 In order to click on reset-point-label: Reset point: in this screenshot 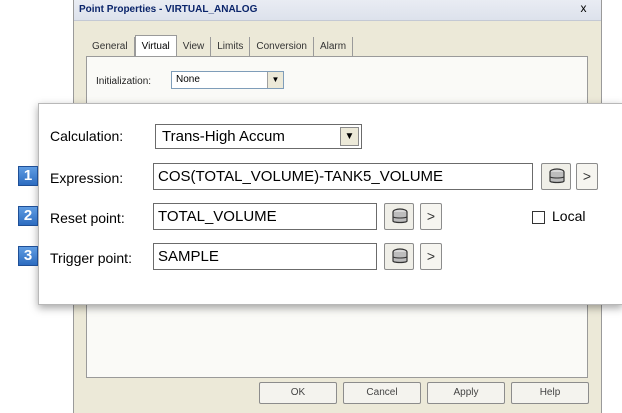, I will do `click(87, 218)`.